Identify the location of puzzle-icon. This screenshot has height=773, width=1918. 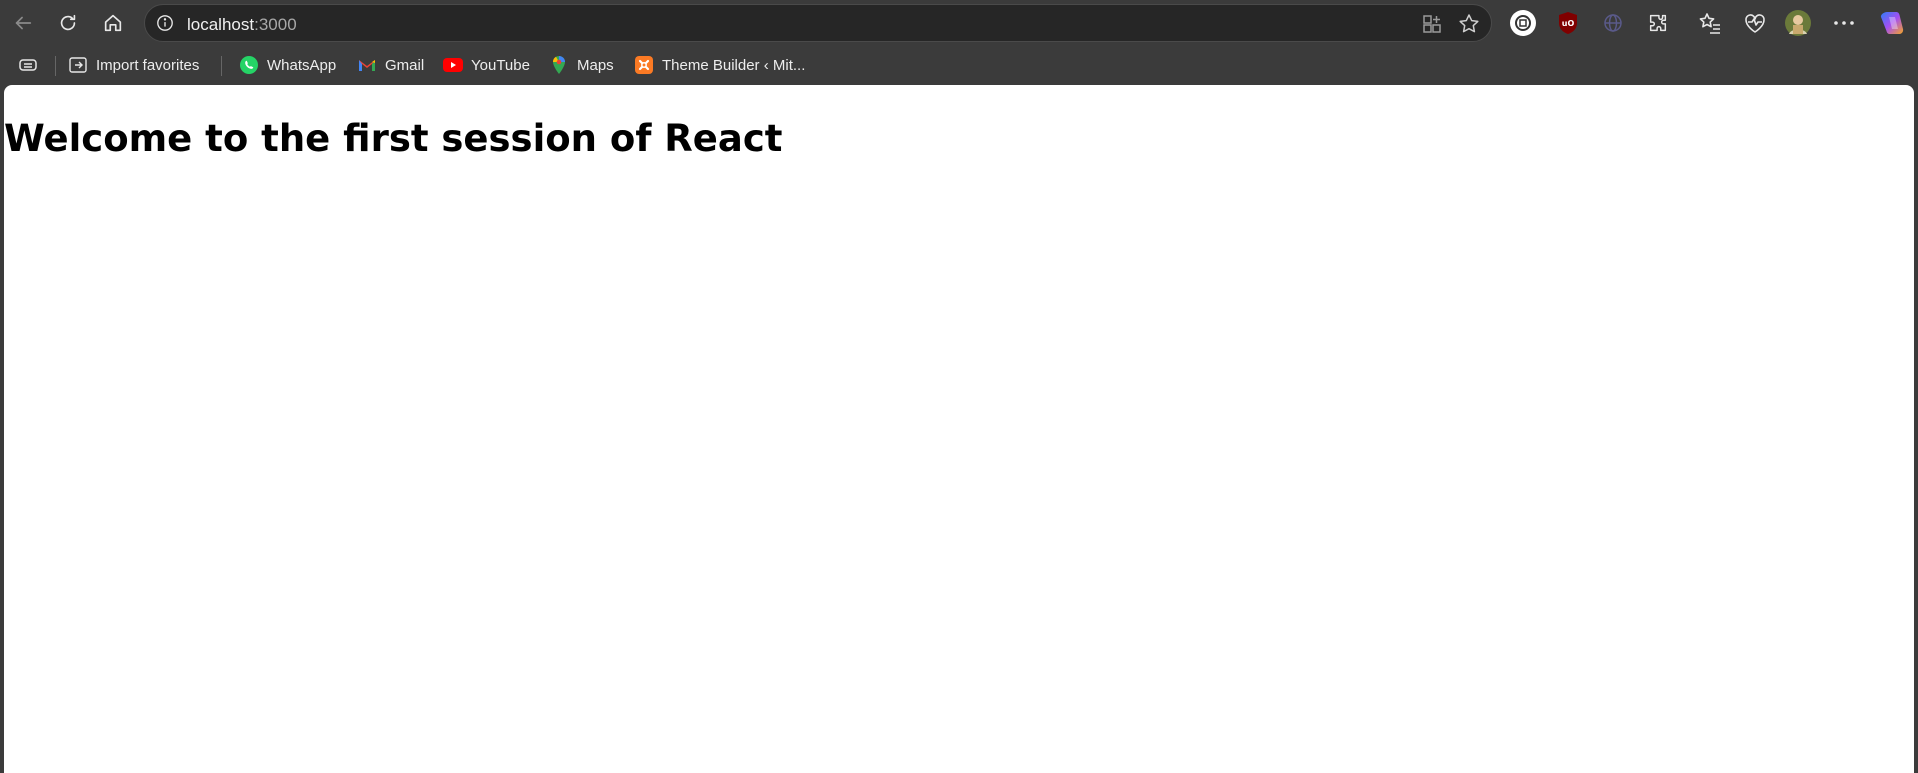
(1658, 23).